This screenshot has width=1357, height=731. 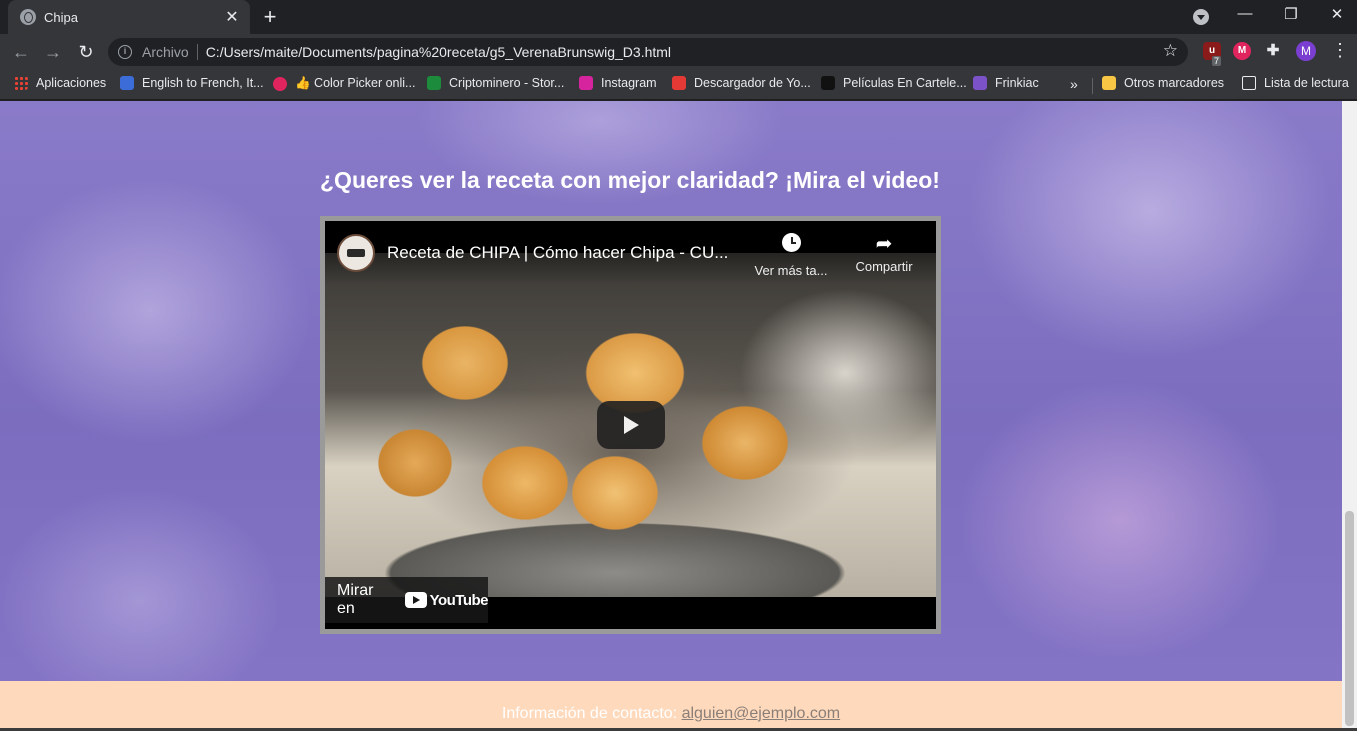 I want to click on reading-list-label: Lista de lectura, so click(x=1306, y=83).